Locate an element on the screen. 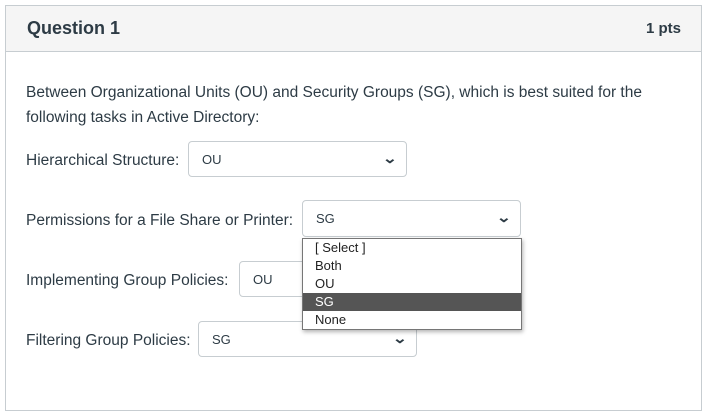 Image resolution: width=707 pixels, height=420 pixels. select-permissions: SG ⌄ is located at coordinates (411, 218).